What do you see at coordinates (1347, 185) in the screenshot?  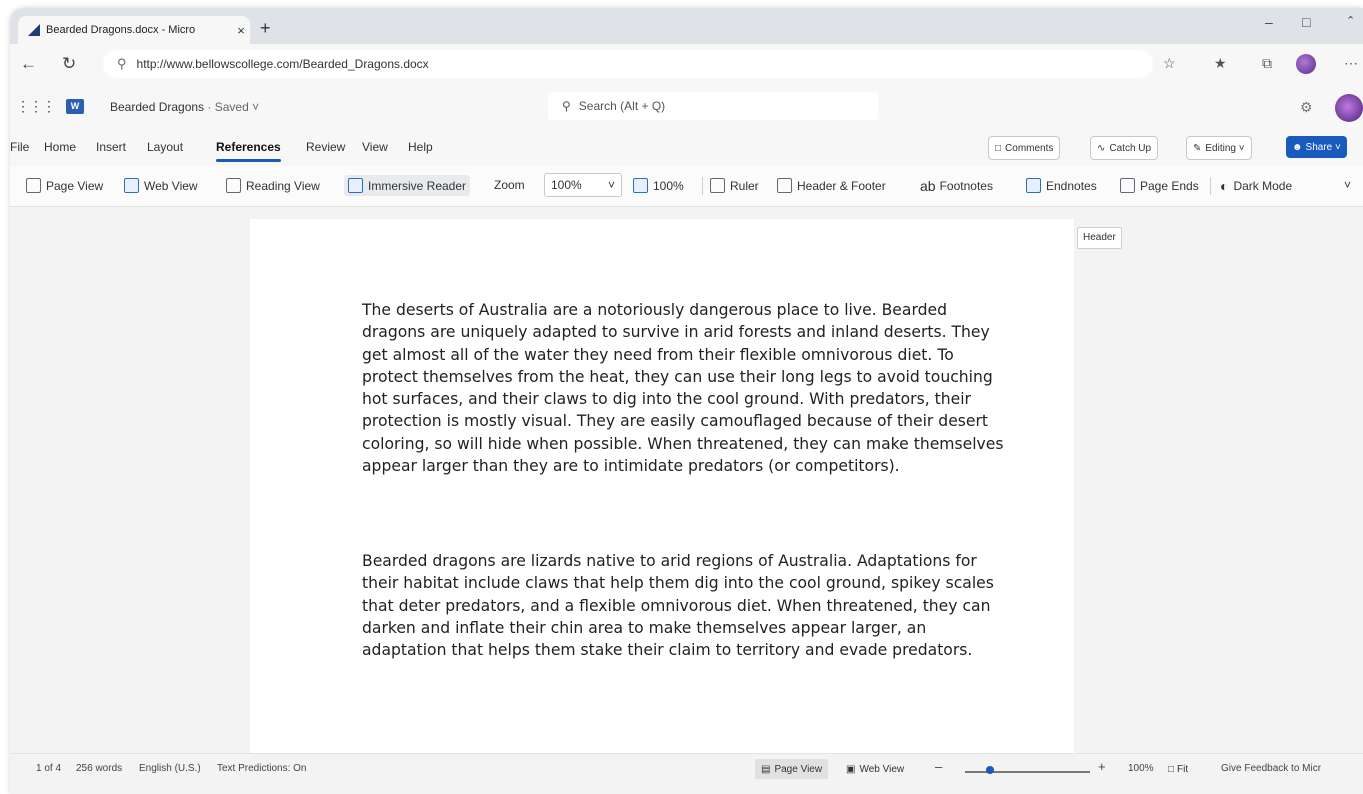 I see `toolbar-overflow-chevron-icon: ˅` at bounding box center [1347, 185].